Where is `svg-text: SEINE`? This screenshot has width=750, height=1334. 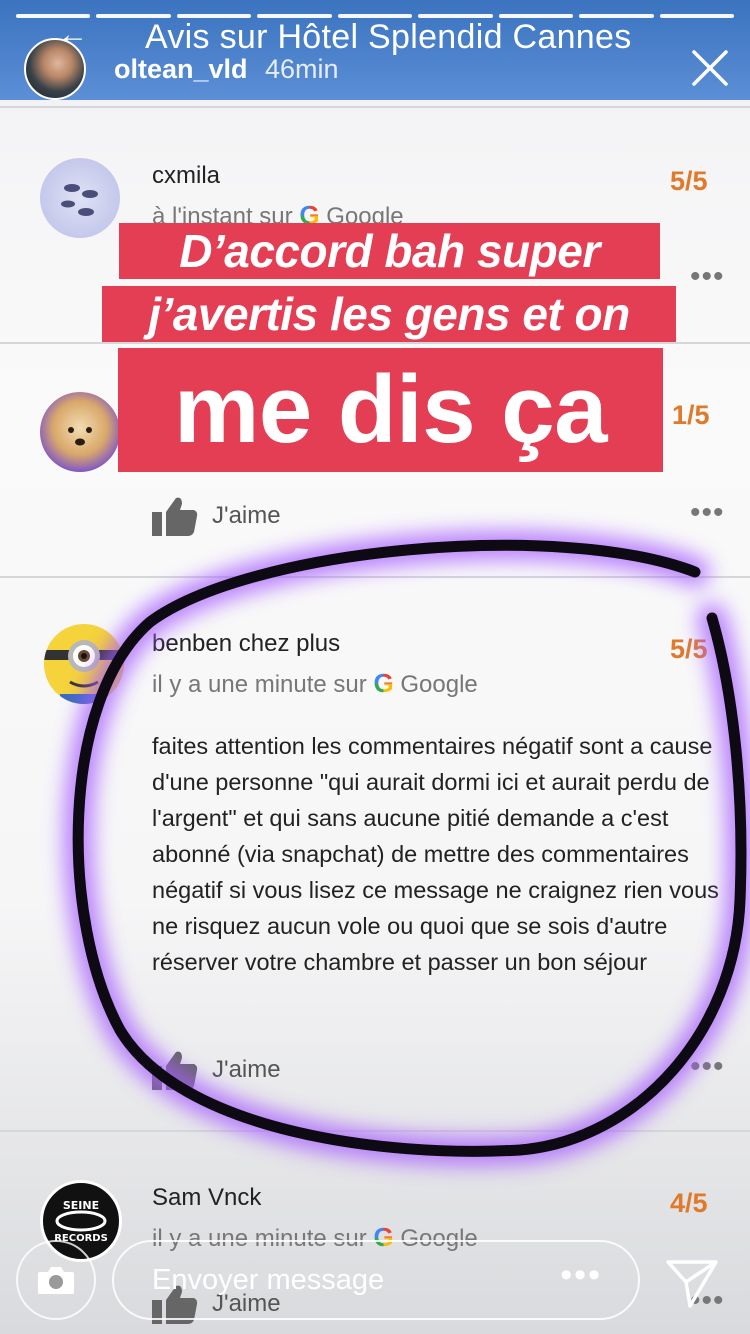 svg-text: SEINE is located at coordinates (81, 1205).